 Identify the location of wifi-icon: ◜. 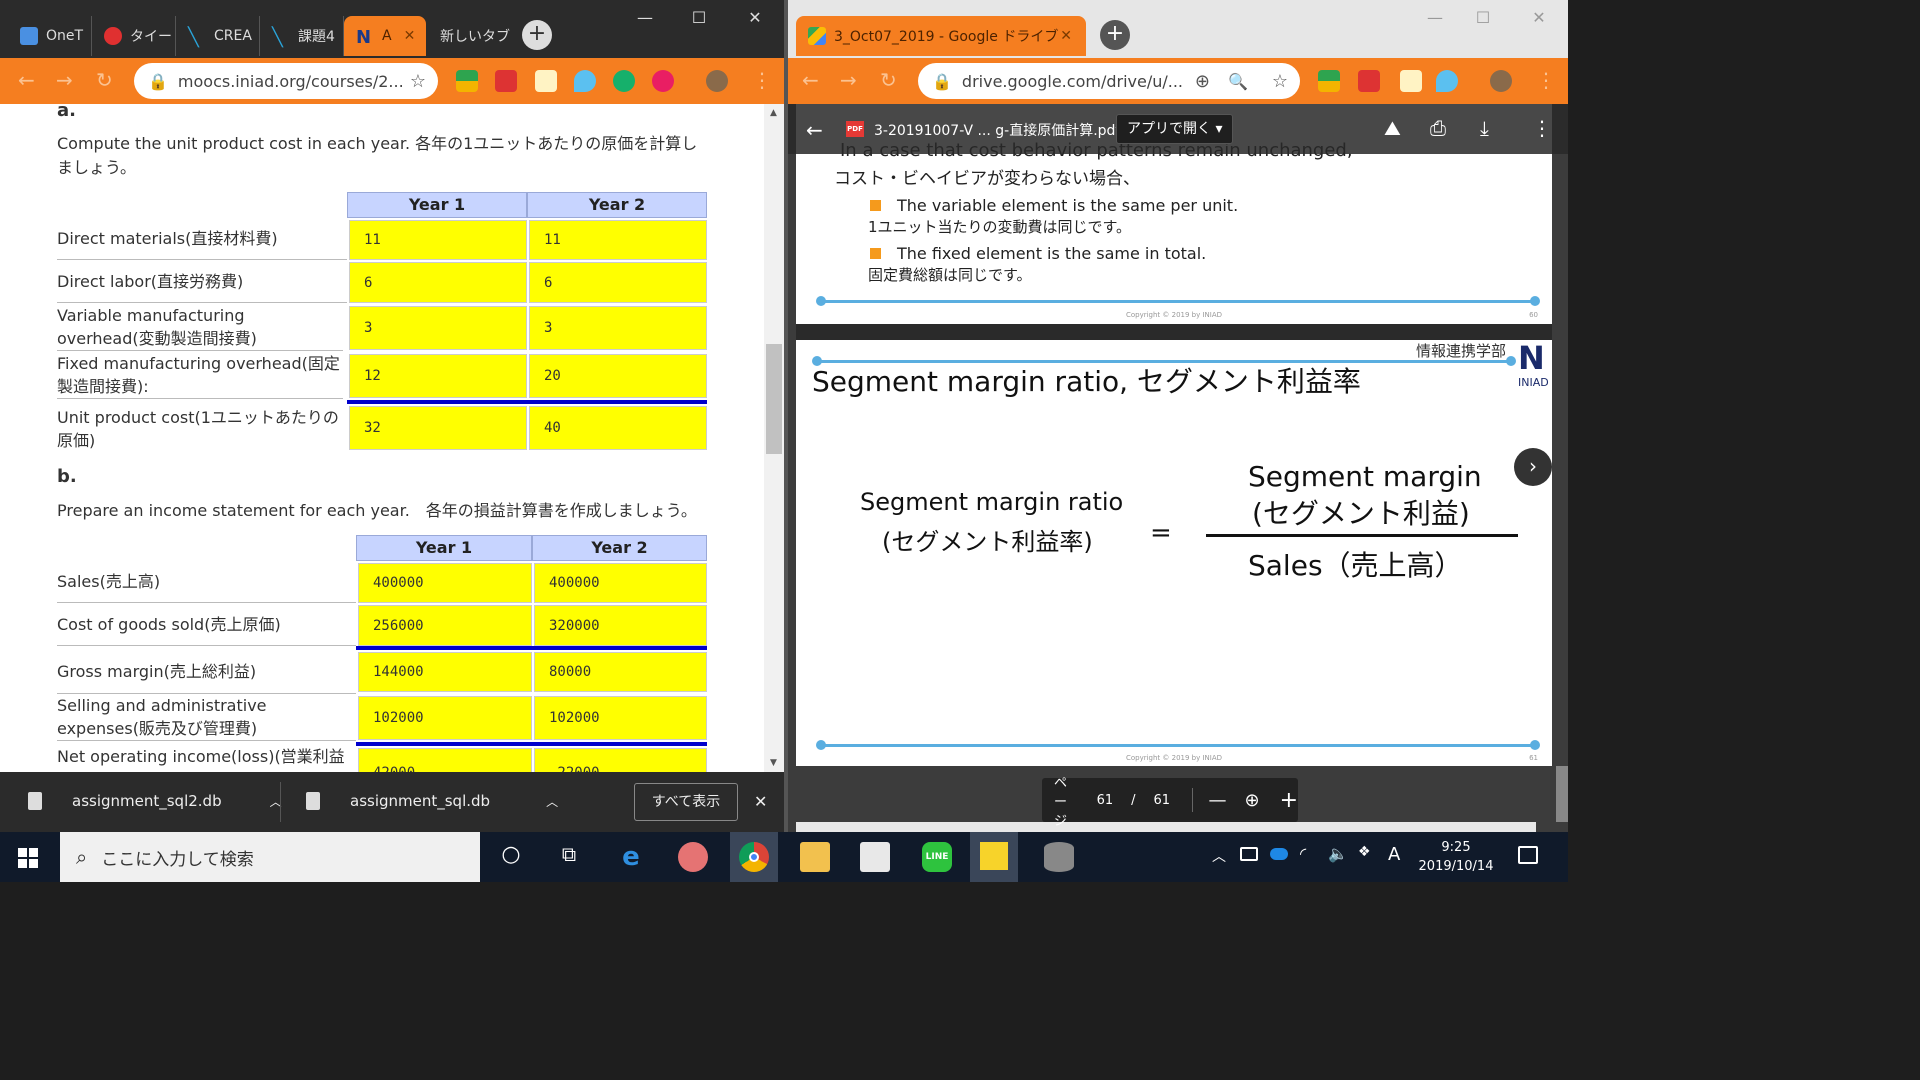
(1303, 853).